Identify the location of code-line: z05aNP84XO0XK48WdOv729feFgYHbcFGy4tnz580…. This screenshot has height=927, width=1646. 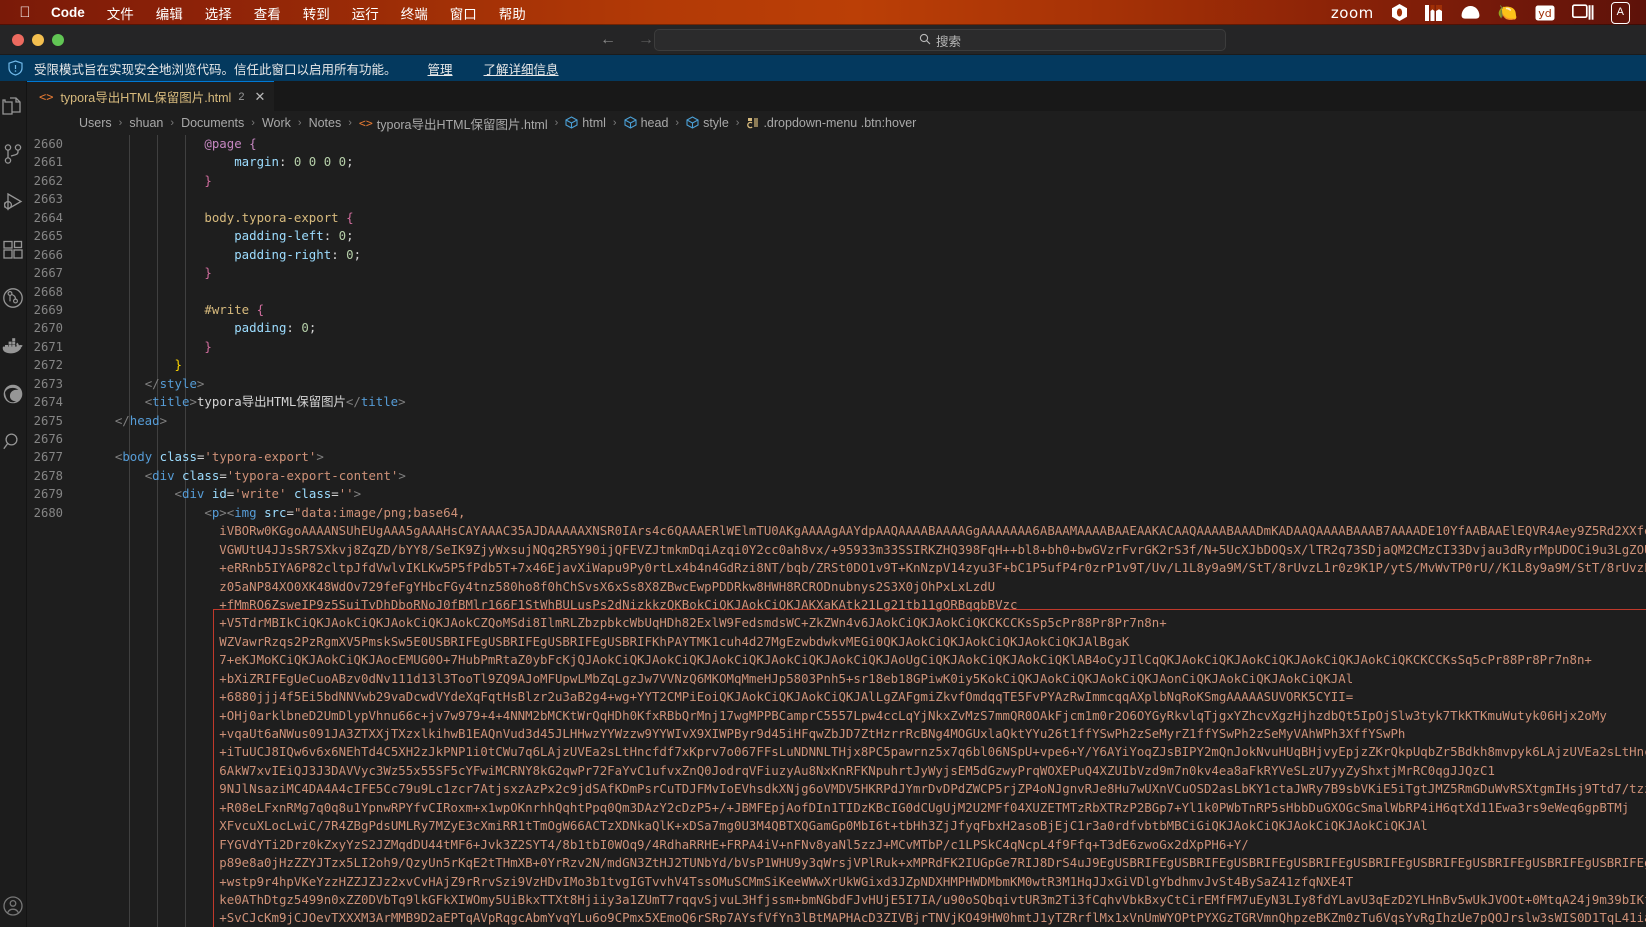
(836, 587).